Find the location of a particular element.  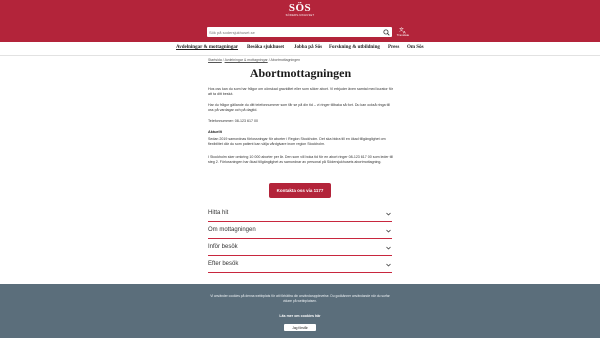

nav-item-avdelningar: Avdelningar & mottagningar is located at coordinates (207, 47).